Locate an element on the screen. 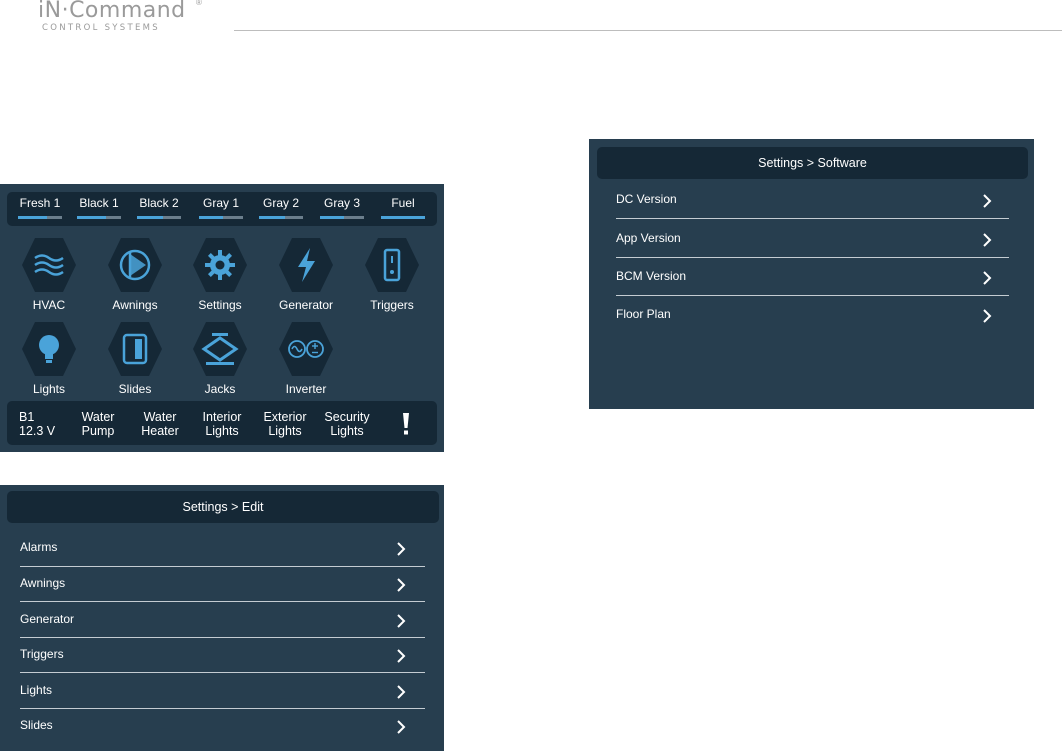 This screenshot has height=751, width=1062. water-heater-toggle: Water Heater is located at coordinates (160, 423).